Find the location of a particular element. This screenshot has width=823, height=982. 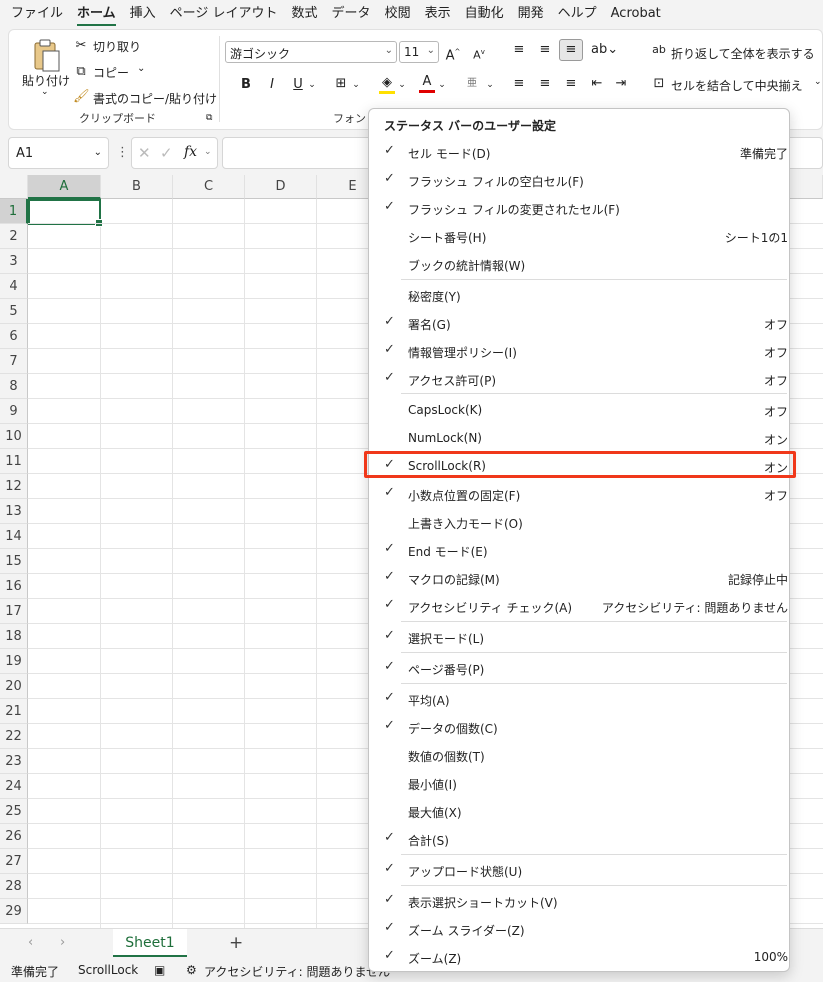

menu-item-16: ✓ マクロの記録(M) 記録停止中 is located at coordinates (580, 578).